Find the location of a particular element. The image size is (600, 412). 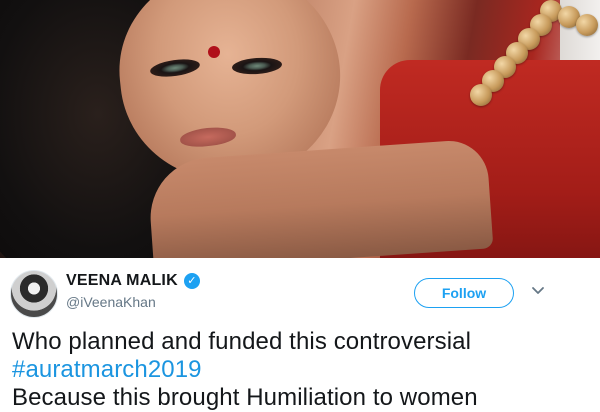

verified-check-icon: ✓ is located at coordinates (191, 281).